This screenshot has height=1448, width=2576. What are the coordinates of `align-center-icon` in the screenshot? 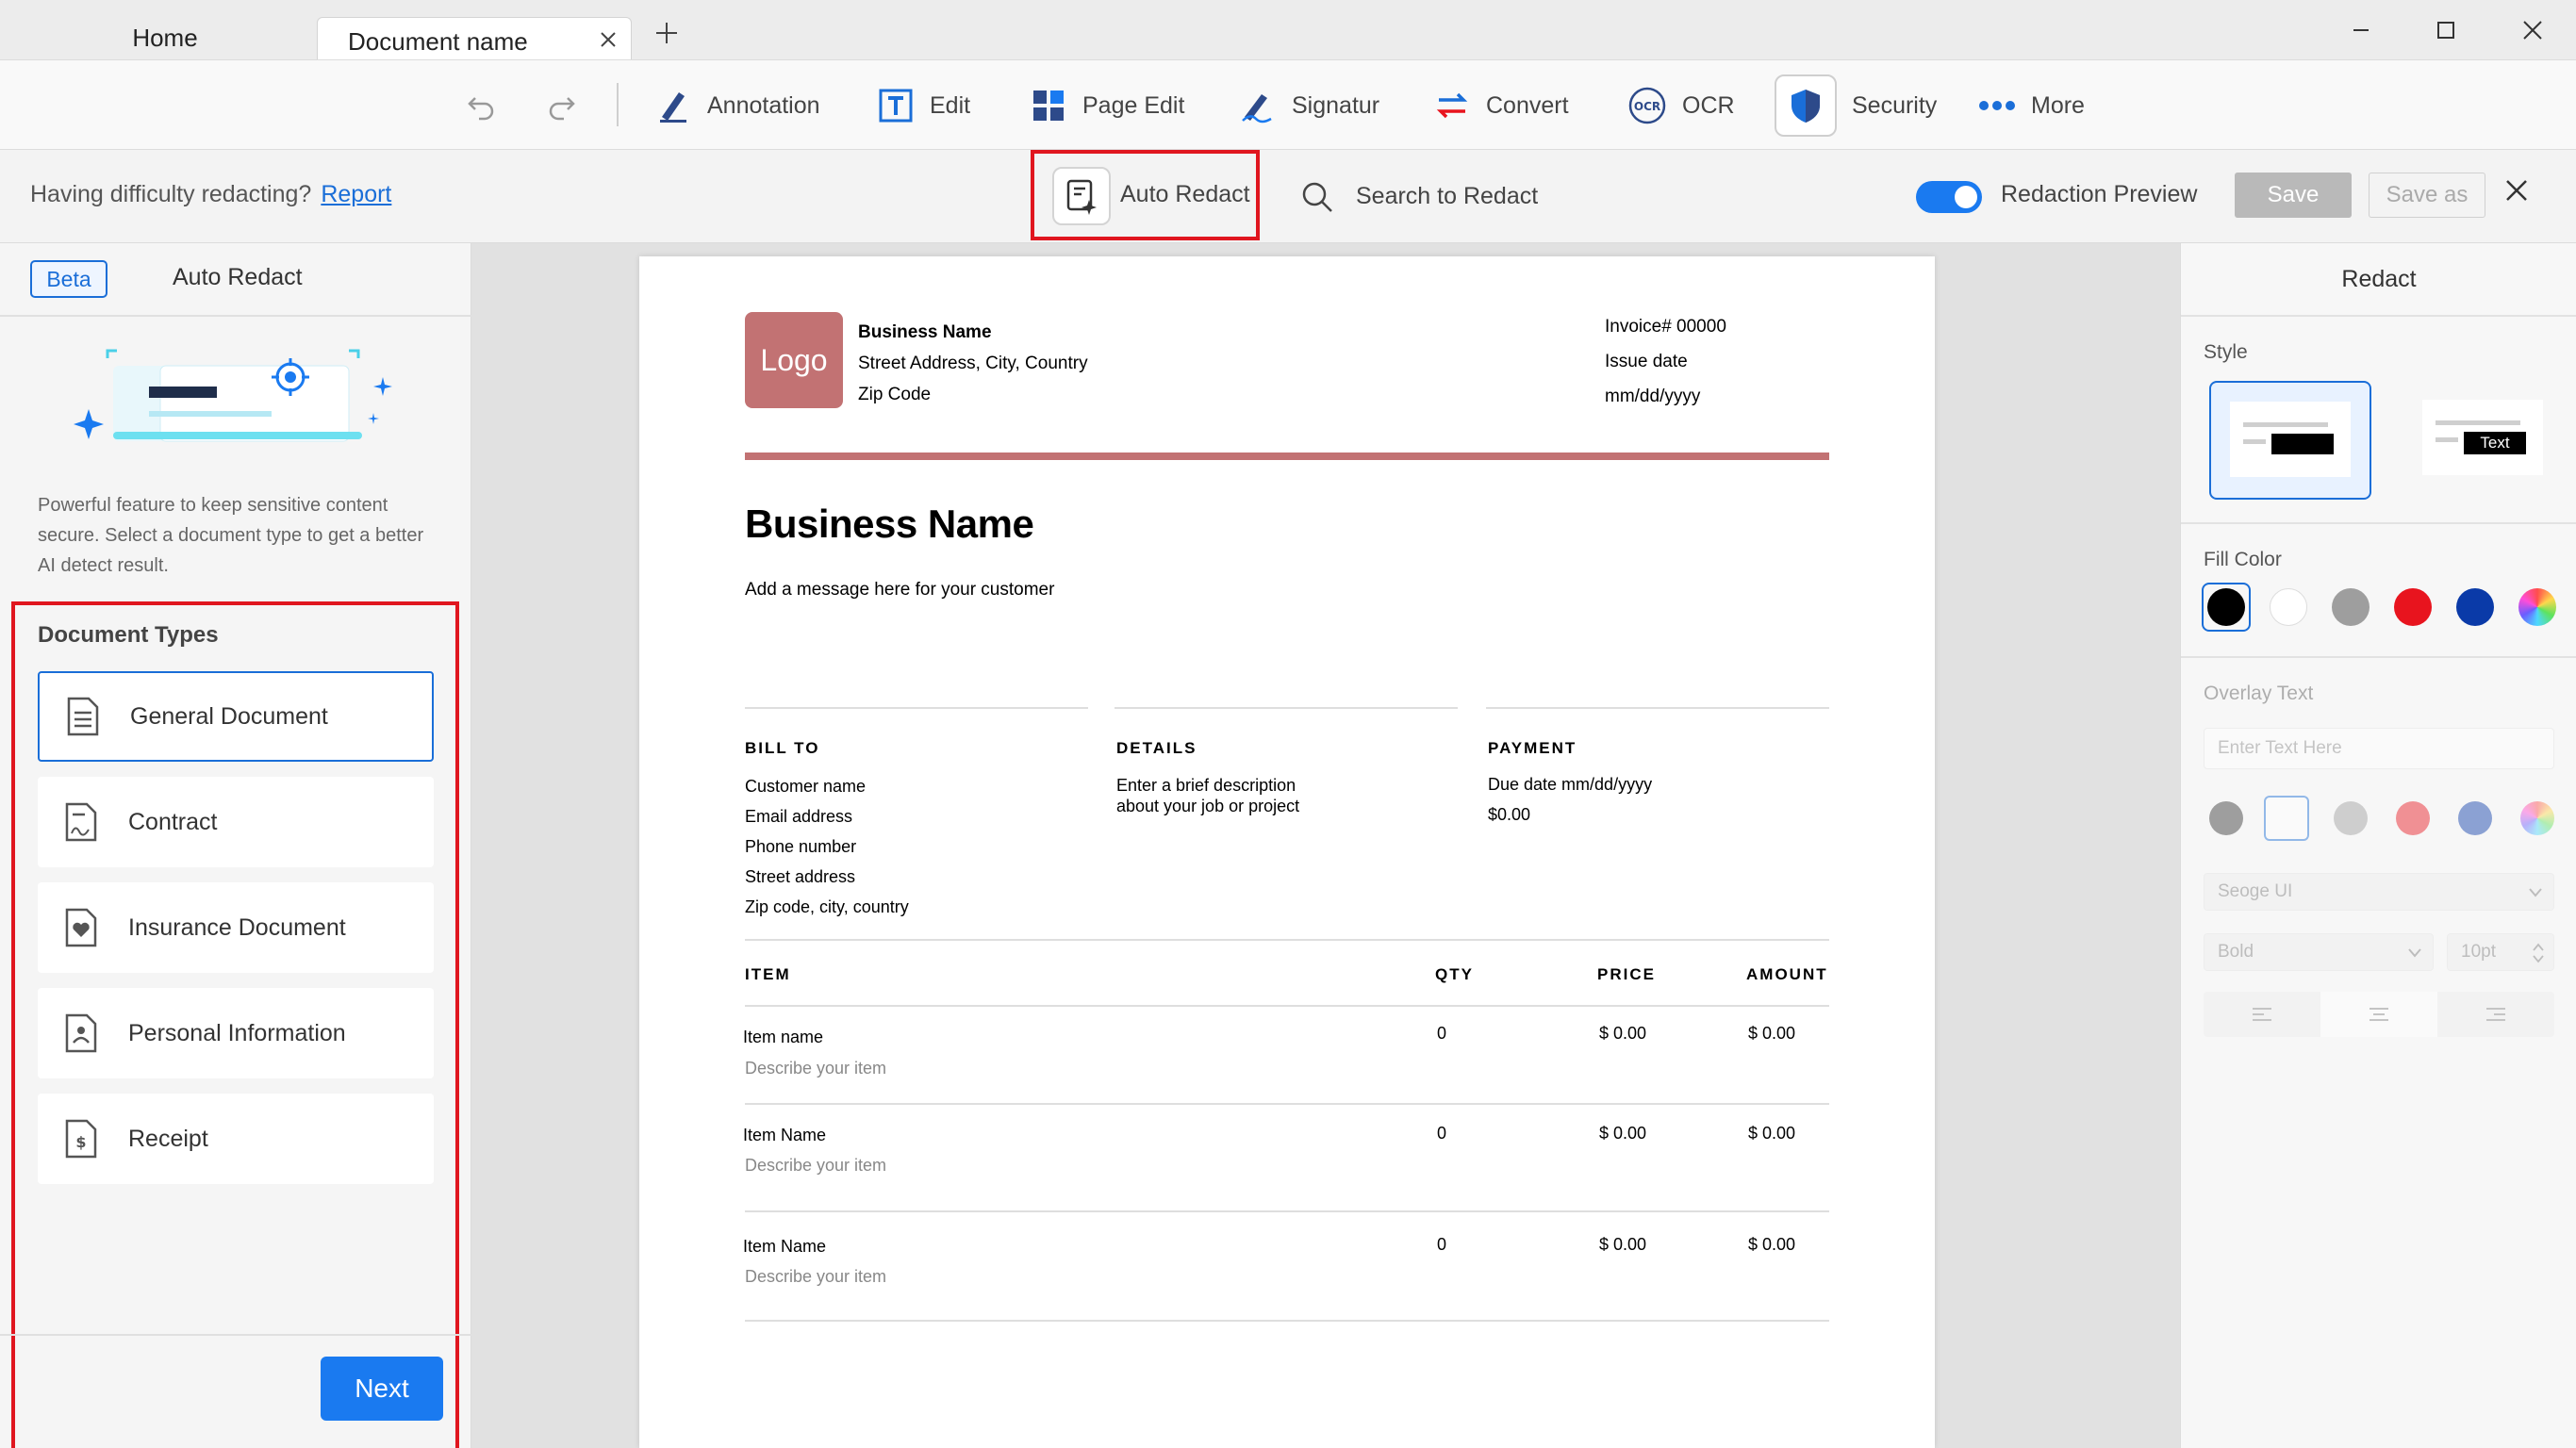 It's located at (2378, 1014).